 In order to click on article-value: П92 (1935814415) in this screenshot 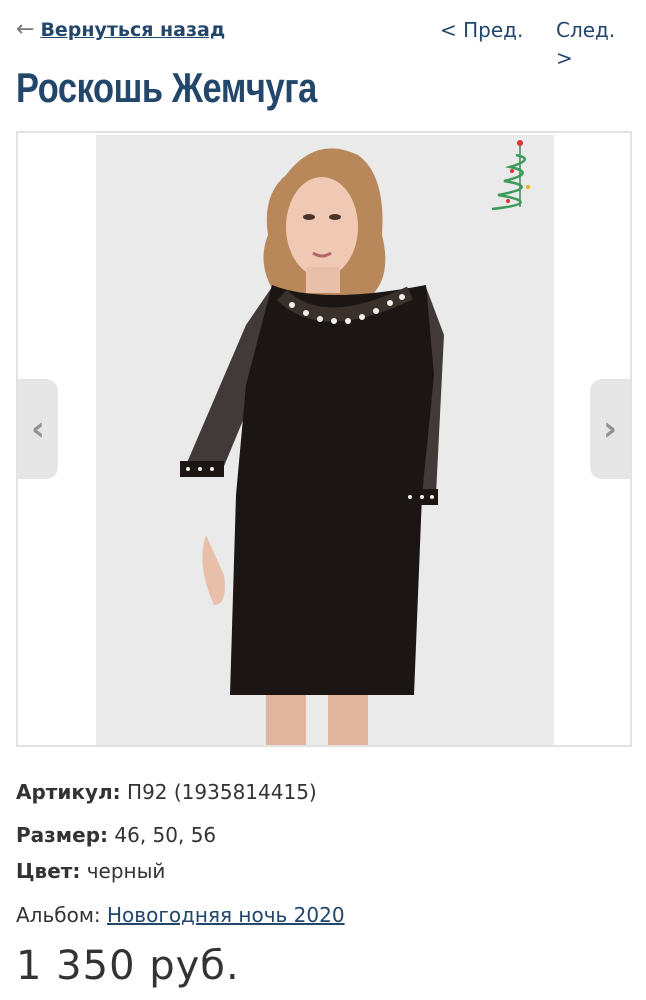, I will do `click(222, 792)`.